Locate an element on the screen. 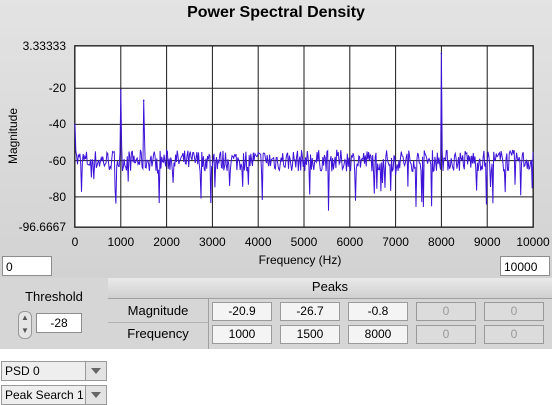  x-tick-label: 5000 is located at coordinates (304, 242).